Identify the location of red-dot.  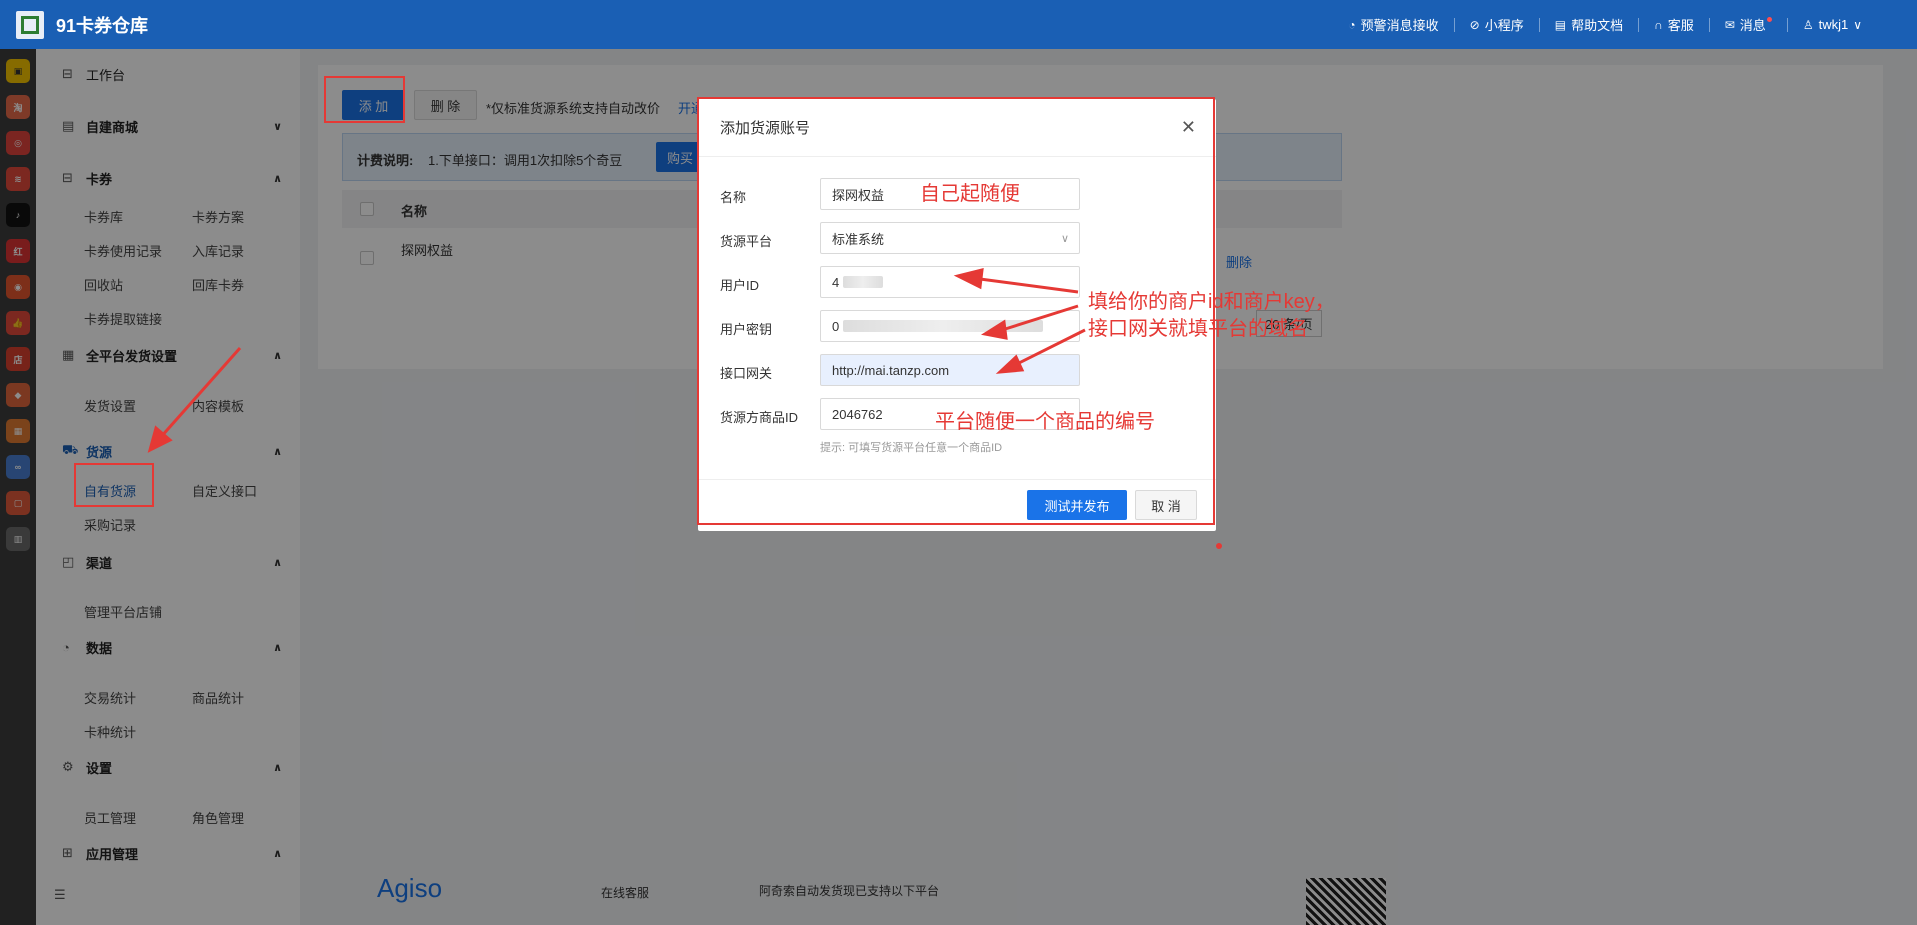
(1219, 546).